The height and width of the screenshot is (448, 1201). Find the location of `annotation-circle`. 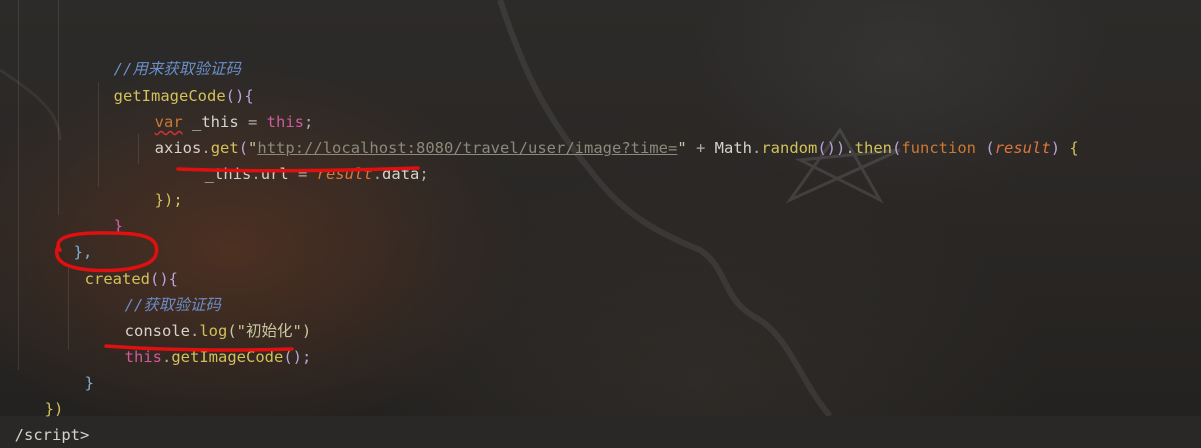

annotation-circle is located at coordinates (107, 252).